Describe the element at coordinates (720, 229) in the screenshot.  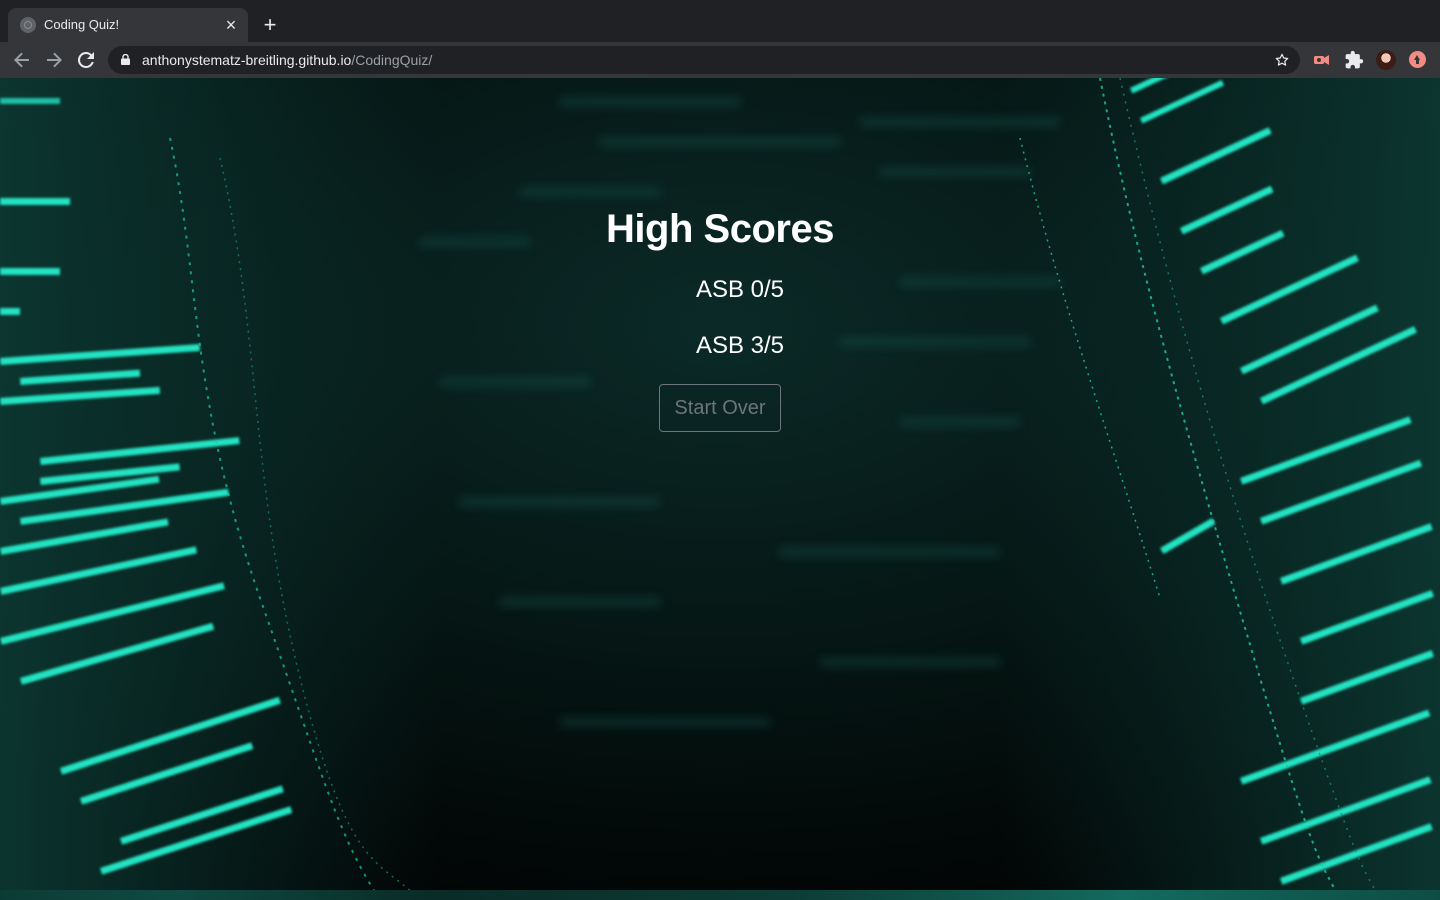
I see `page-title: High Scores` at that location.